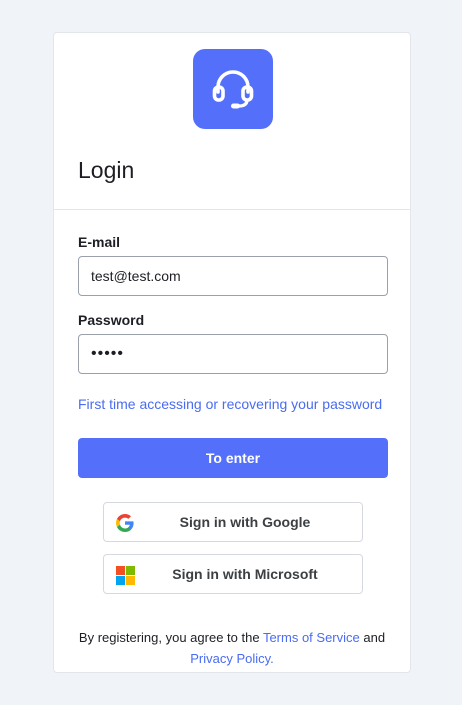  I want to click on privacy-policy-link: Privacy Policy., so click(232, 658).